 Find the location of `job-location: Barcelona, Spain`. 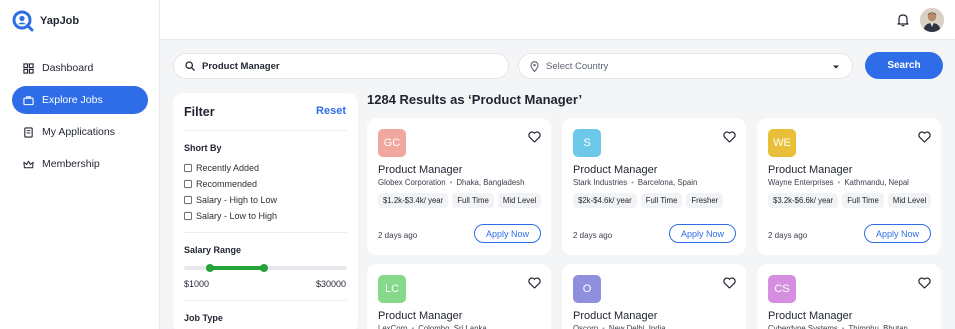

job-location: Barcelona, Spain is located at coordinates (667, 182).